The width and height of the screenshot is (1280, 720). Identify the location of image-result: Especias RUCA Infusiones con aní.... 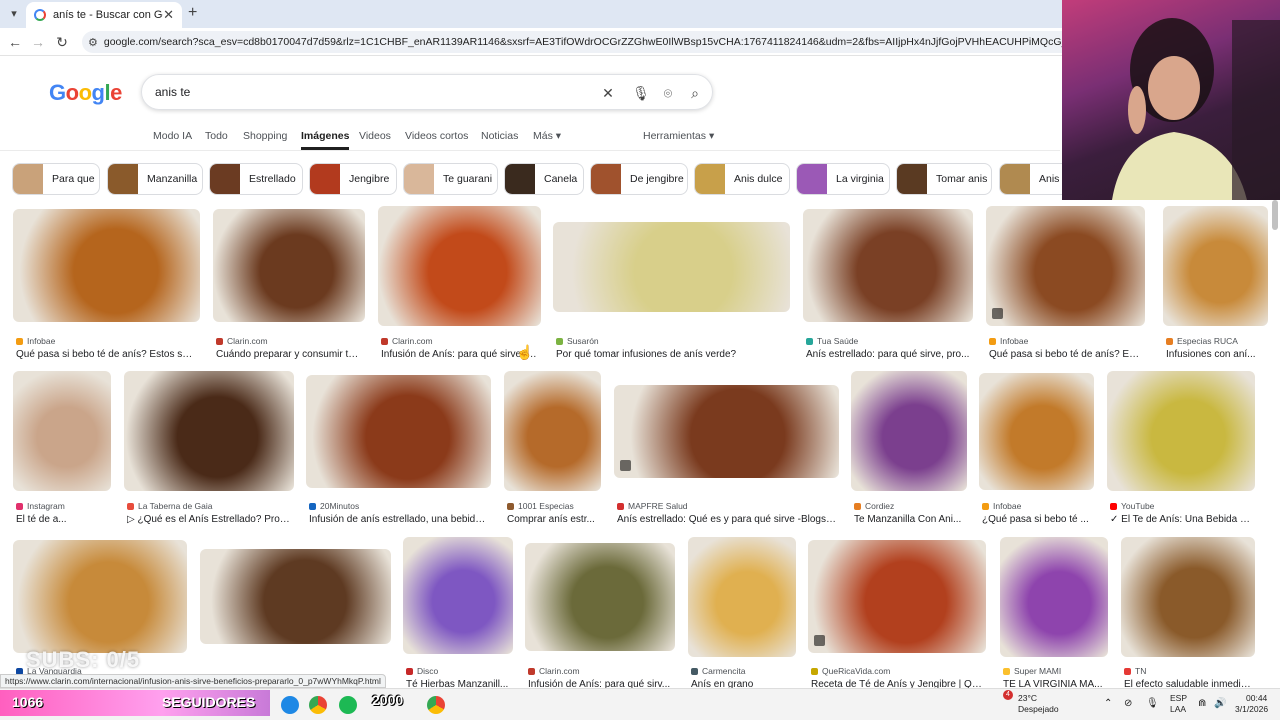
(1215, 286).